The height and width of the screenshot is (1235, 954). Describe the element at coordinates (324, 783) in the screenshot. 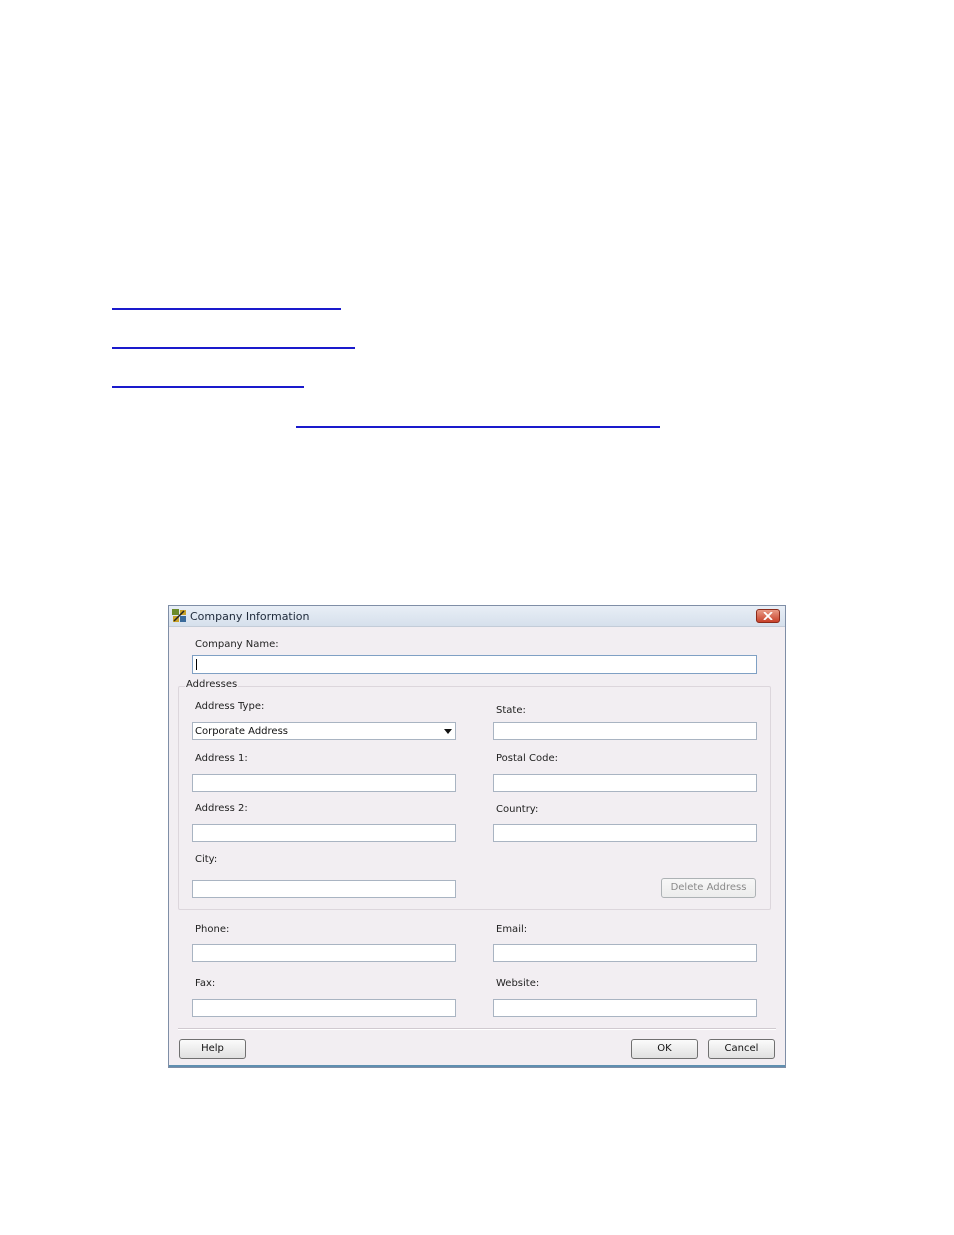

I see `address1-input` at that location.